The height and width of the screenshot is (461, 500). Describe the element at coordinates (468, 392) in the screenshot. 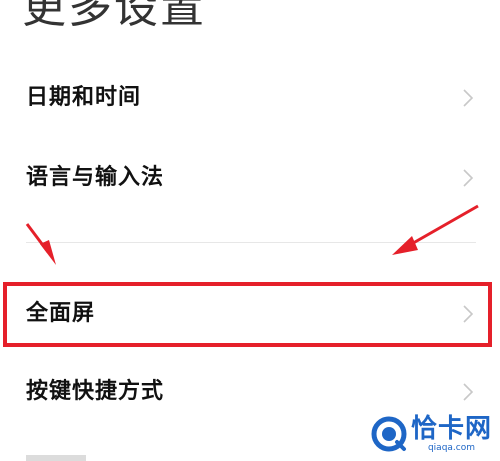

I see `chevron-right-icon` at that location.